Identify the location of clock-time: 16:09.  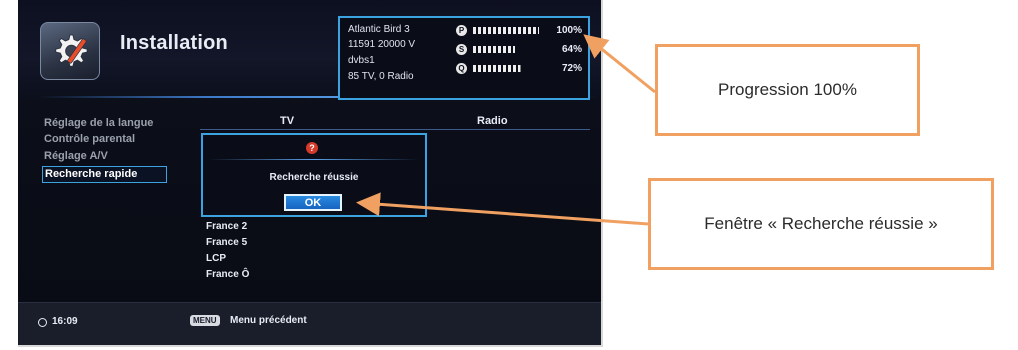
(65, 321).